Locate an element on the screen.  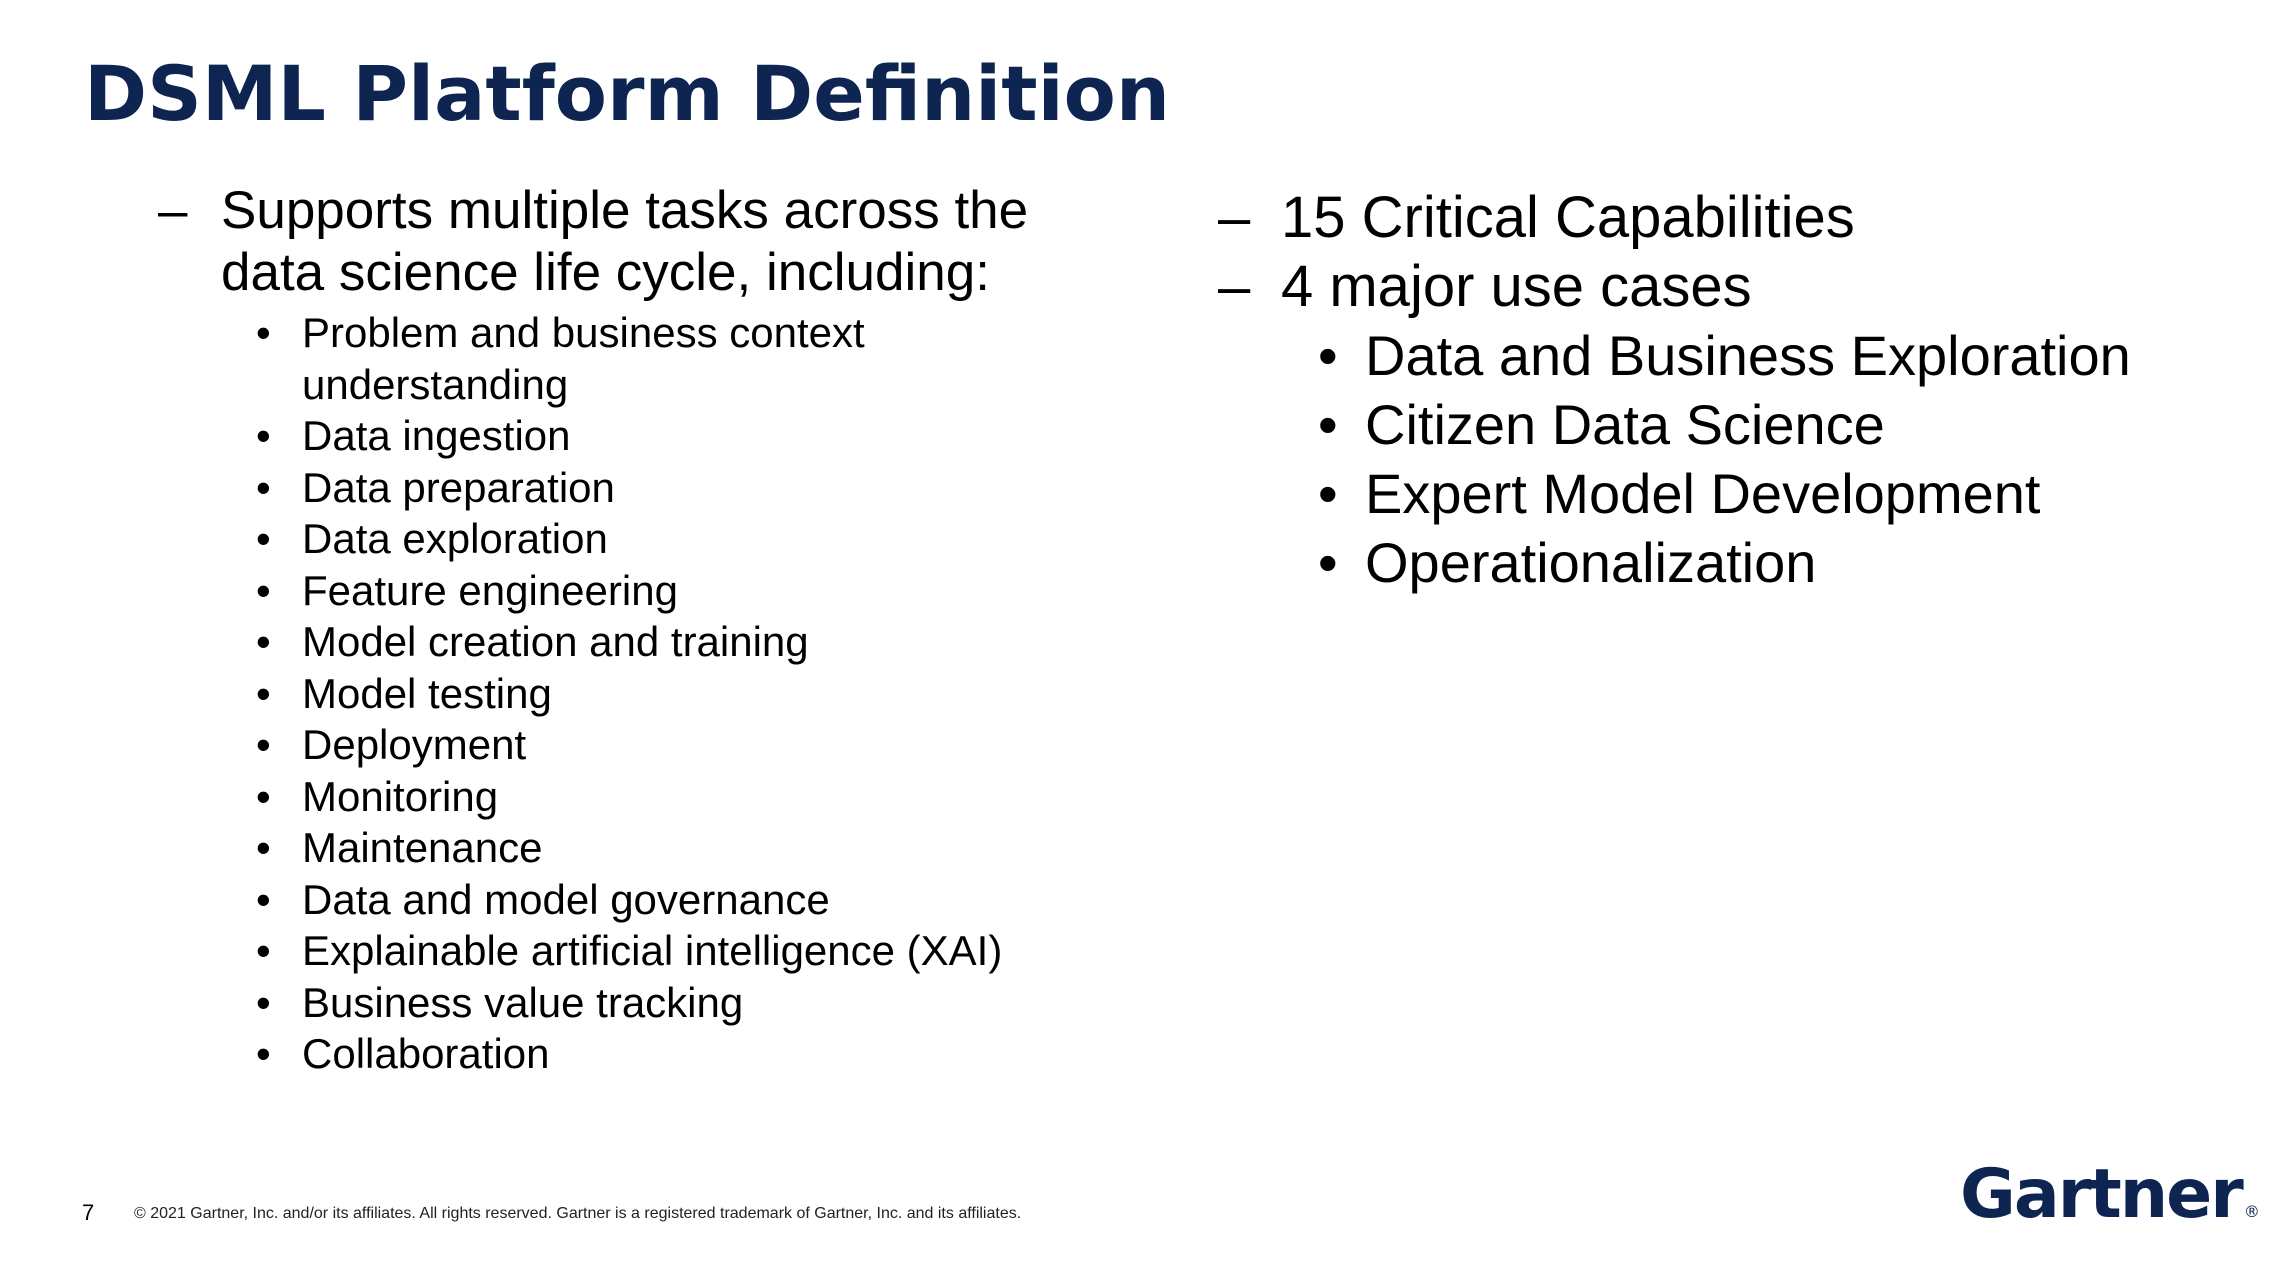
registered-mark: ® is located at coordinates (2251, 1211).